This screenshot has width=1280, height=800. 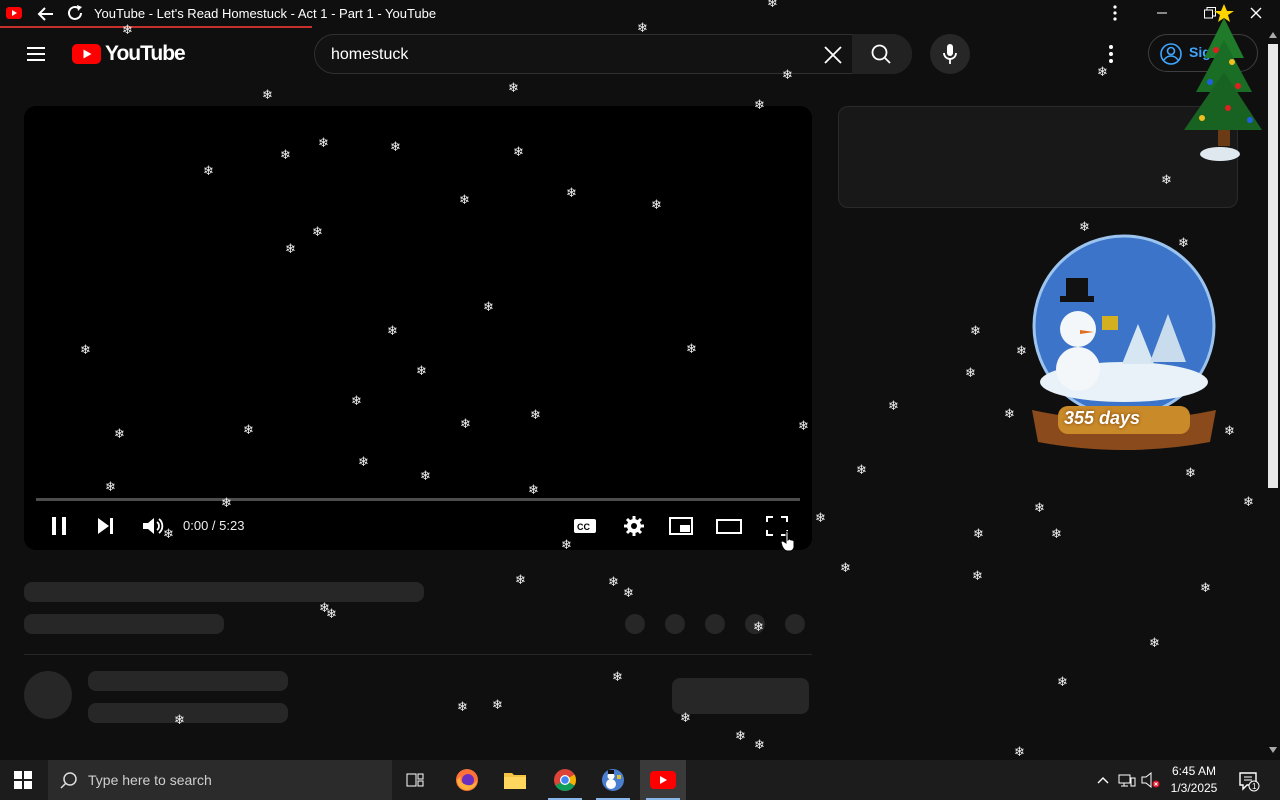 I want to click on folder-icon, so click(x=515, y=781).